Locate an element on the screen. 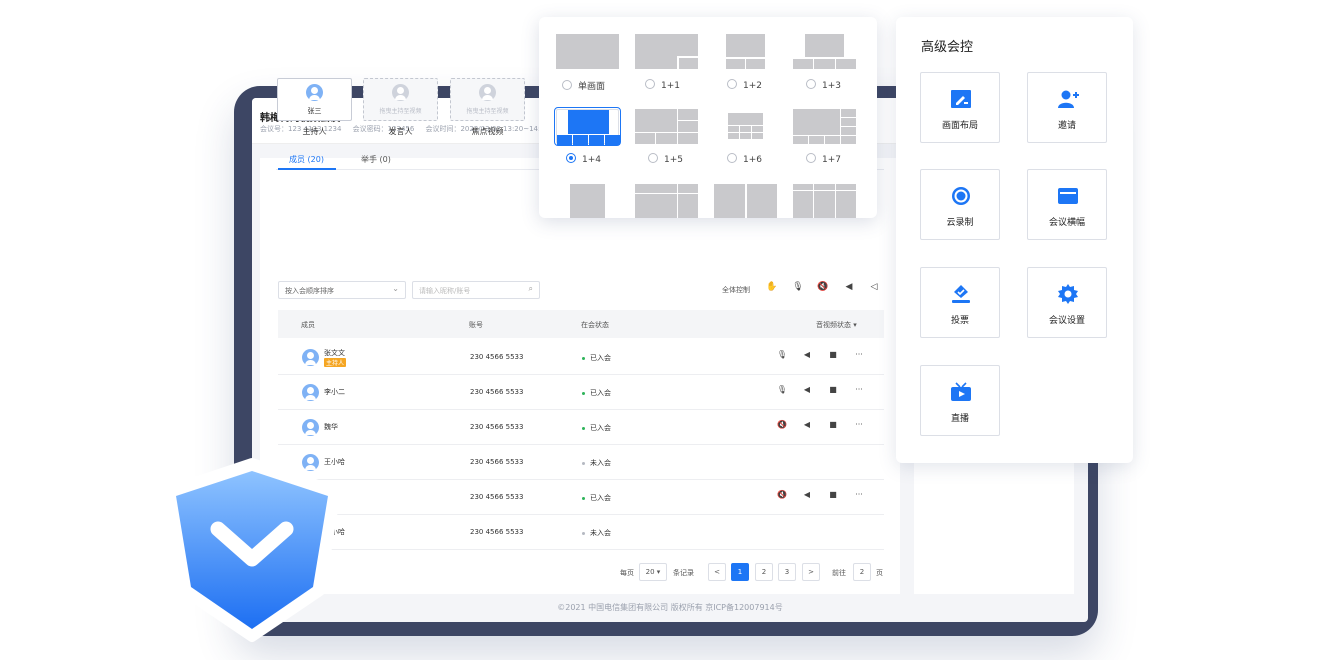 This screenshot has height=660, width=1320. live-stream-button: 直播 is located at coordinates (960, 400).